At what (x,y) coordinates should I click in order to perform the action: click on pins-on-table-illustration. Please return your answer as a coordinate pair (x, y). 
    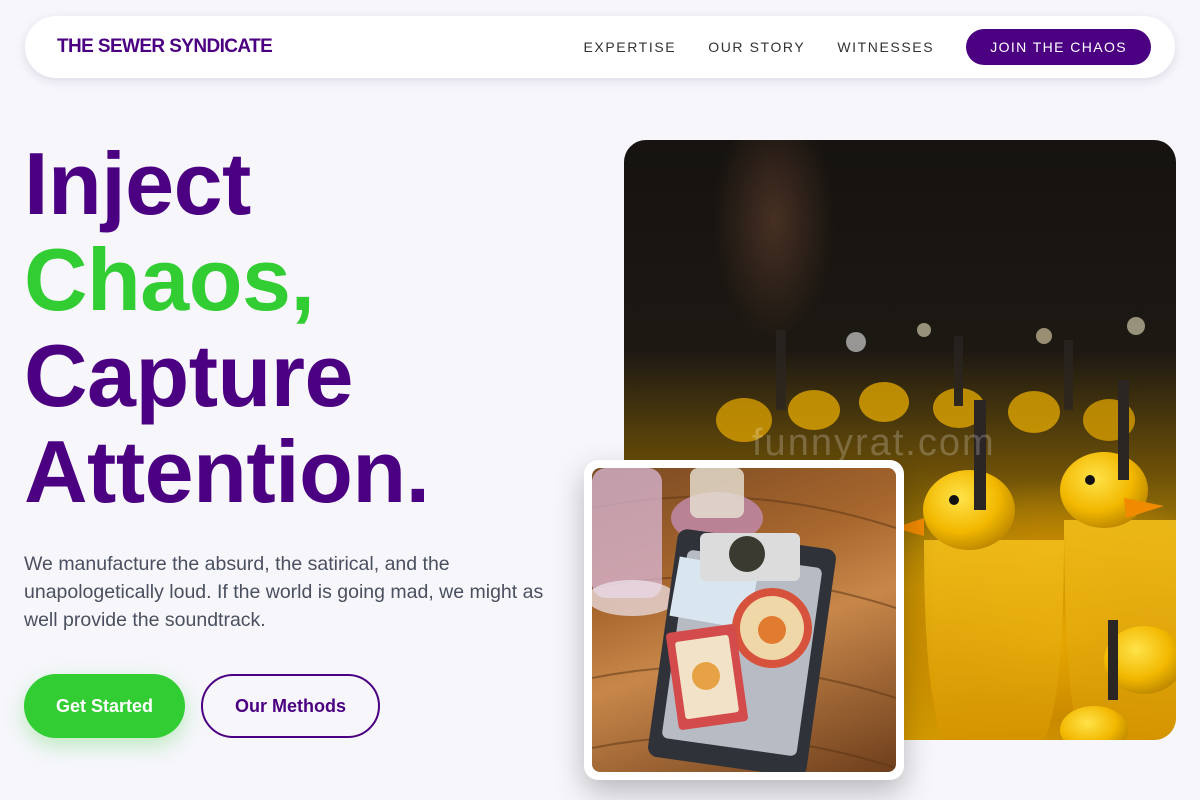
    Looking at the image, I should click on (744, 620).